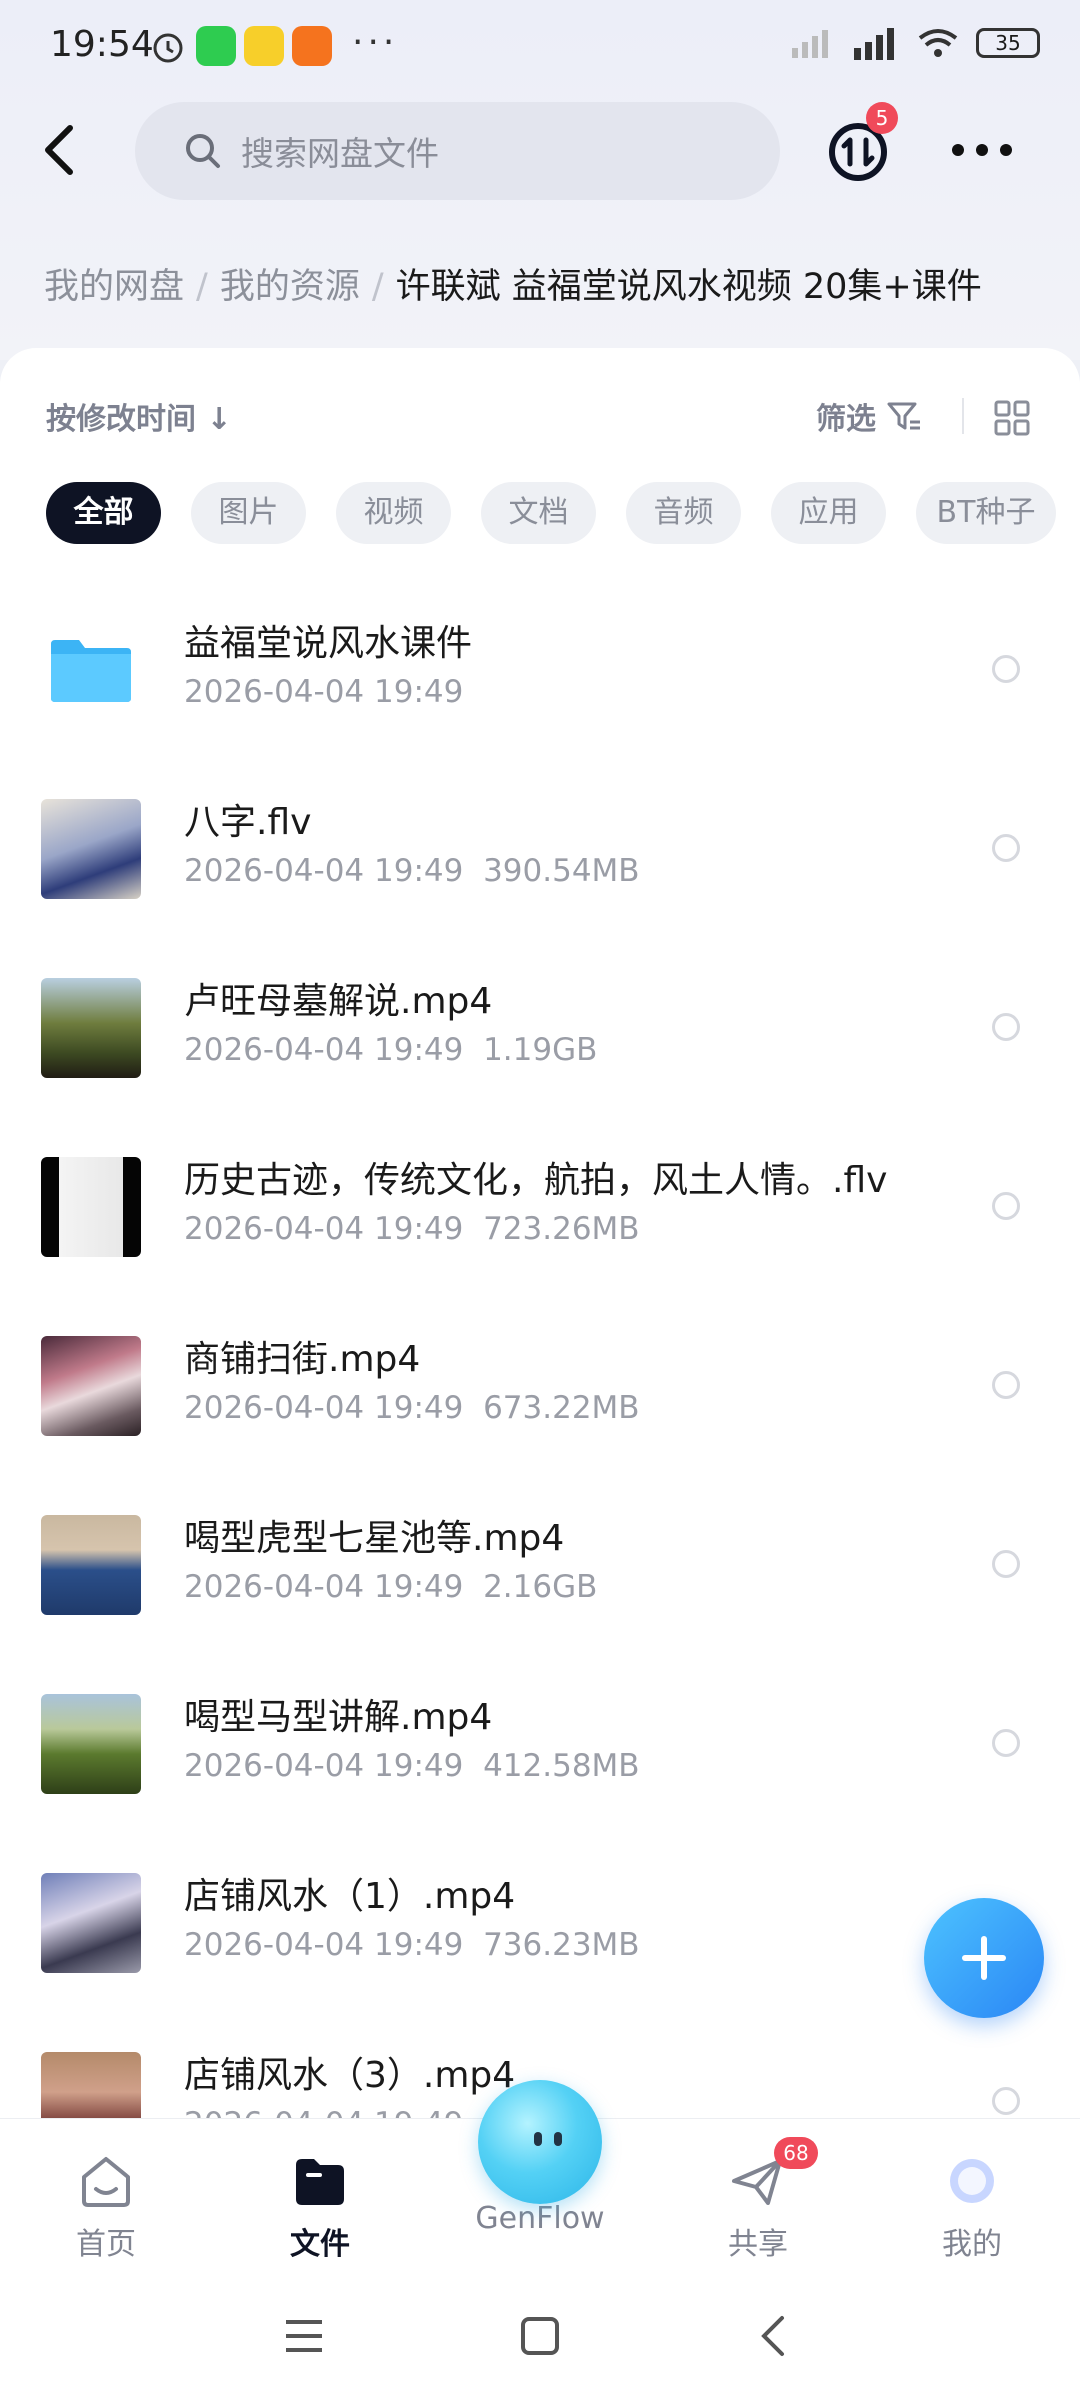  What do you see at coordinates (986, 513) in the screenshot?
I see `tab-bt-torrents: BT种子` at bounding box center [986, 513].